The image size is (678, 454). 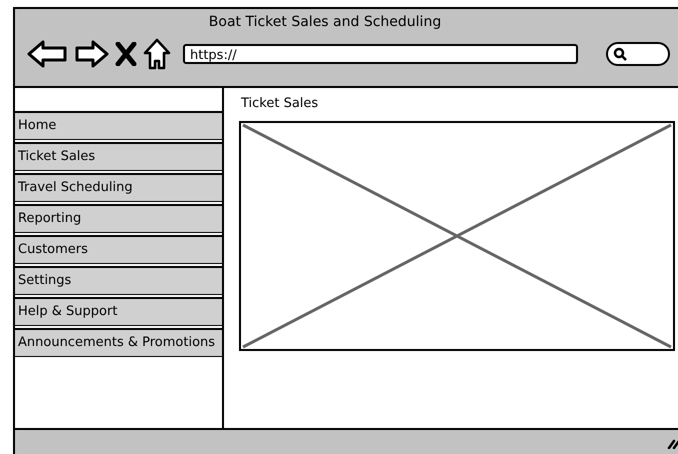 I want to click on sidebar-item: Customers, so click(x=118, y=249).